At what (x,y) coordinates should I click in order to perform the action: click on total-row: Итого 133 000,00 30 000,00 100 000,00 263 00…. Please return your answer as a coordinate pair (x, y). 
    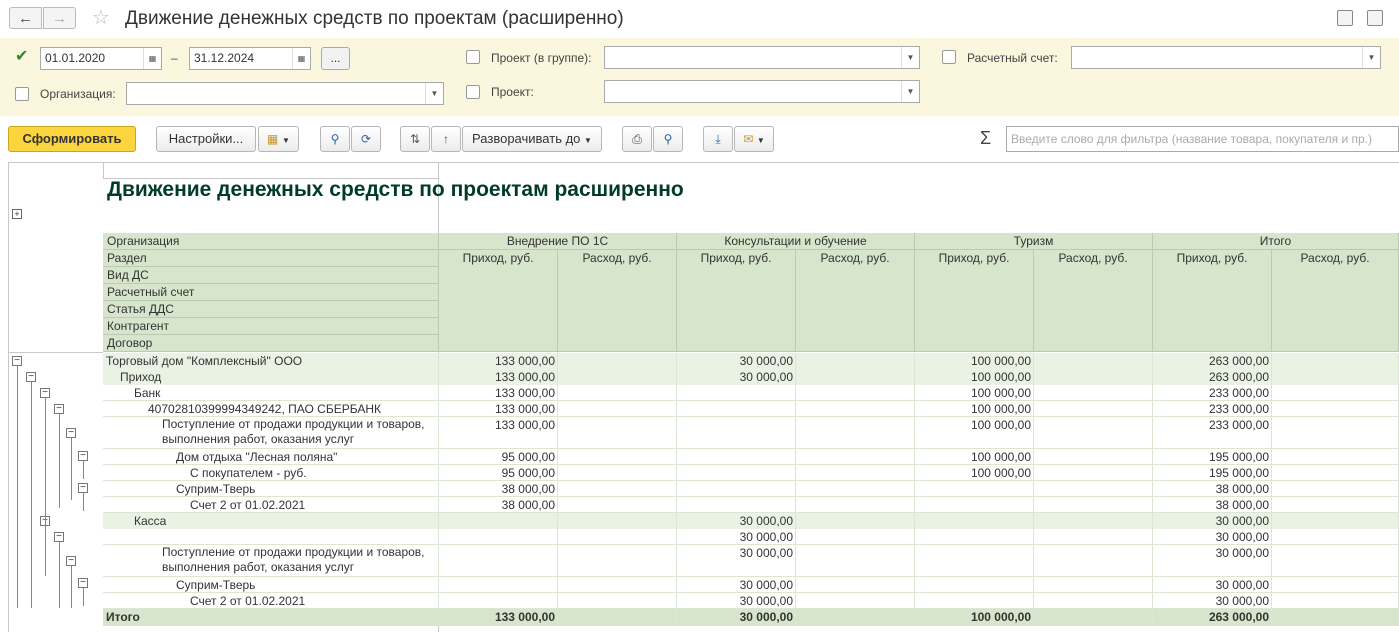
    Looking at the image, I should click on (751, 617).